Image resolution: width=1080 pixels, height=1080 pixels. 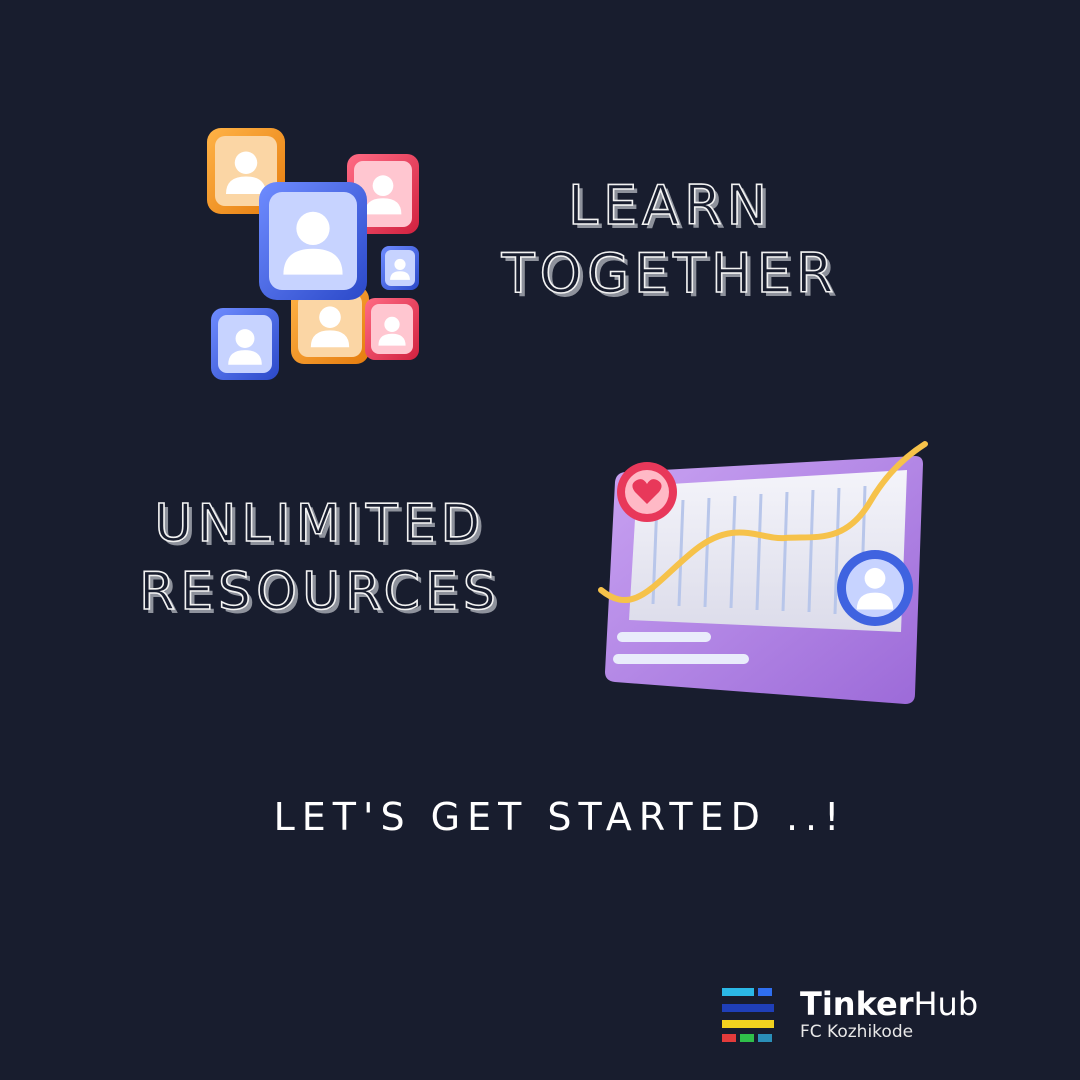 What do you see at coordinates (857, 1032) in the screenshot?
I see `chapter-name: FC Kozhikode` at bounding box center [857, 1032].